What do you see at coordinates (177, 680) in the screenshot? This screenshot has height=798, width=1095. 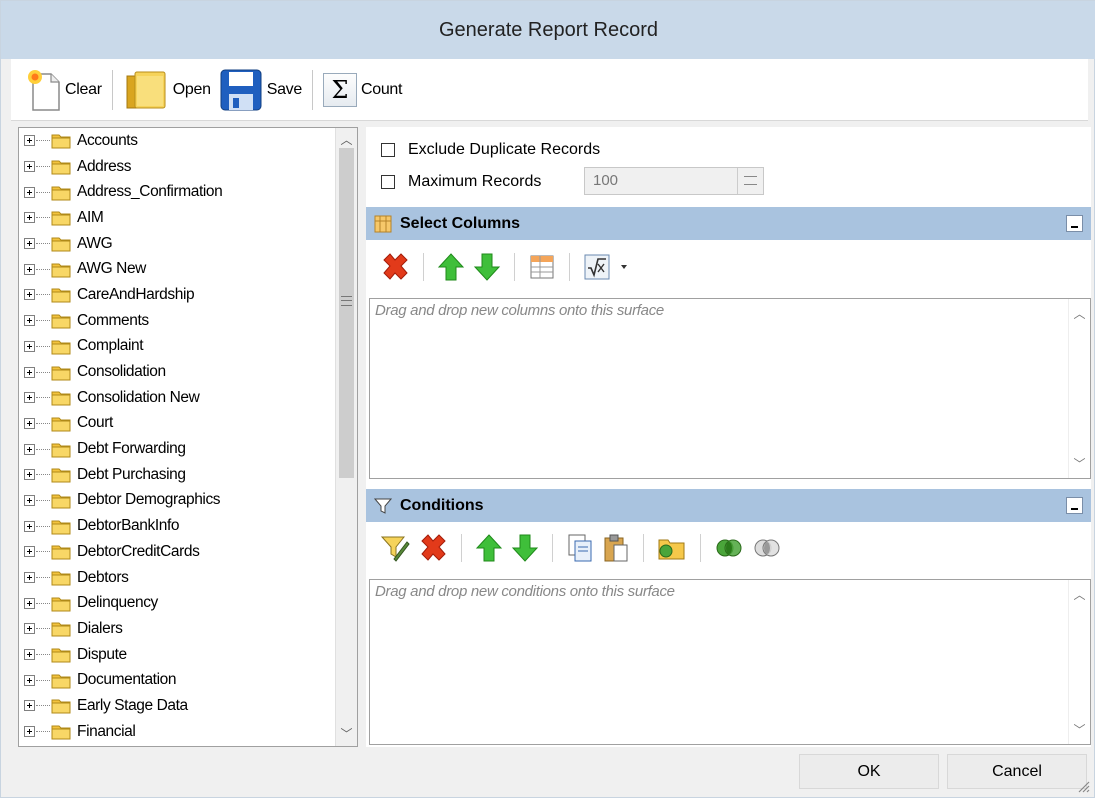 I see `tree-item: Documentation` at bounding box center [177, 680].